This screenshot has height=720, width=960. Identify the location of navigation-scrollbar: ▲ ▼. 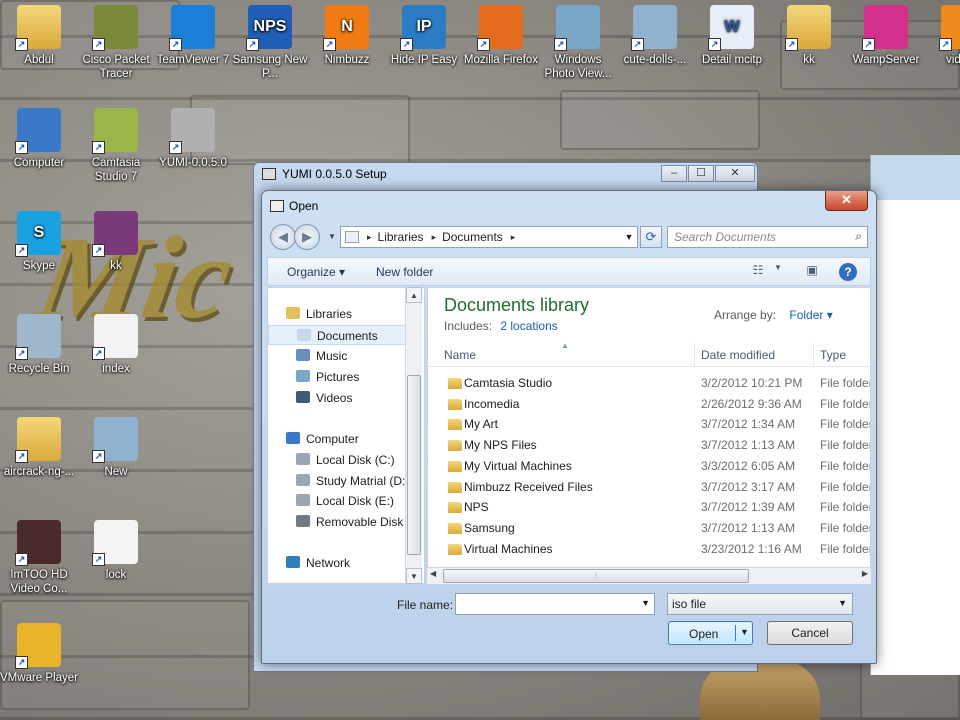
(413, 435).